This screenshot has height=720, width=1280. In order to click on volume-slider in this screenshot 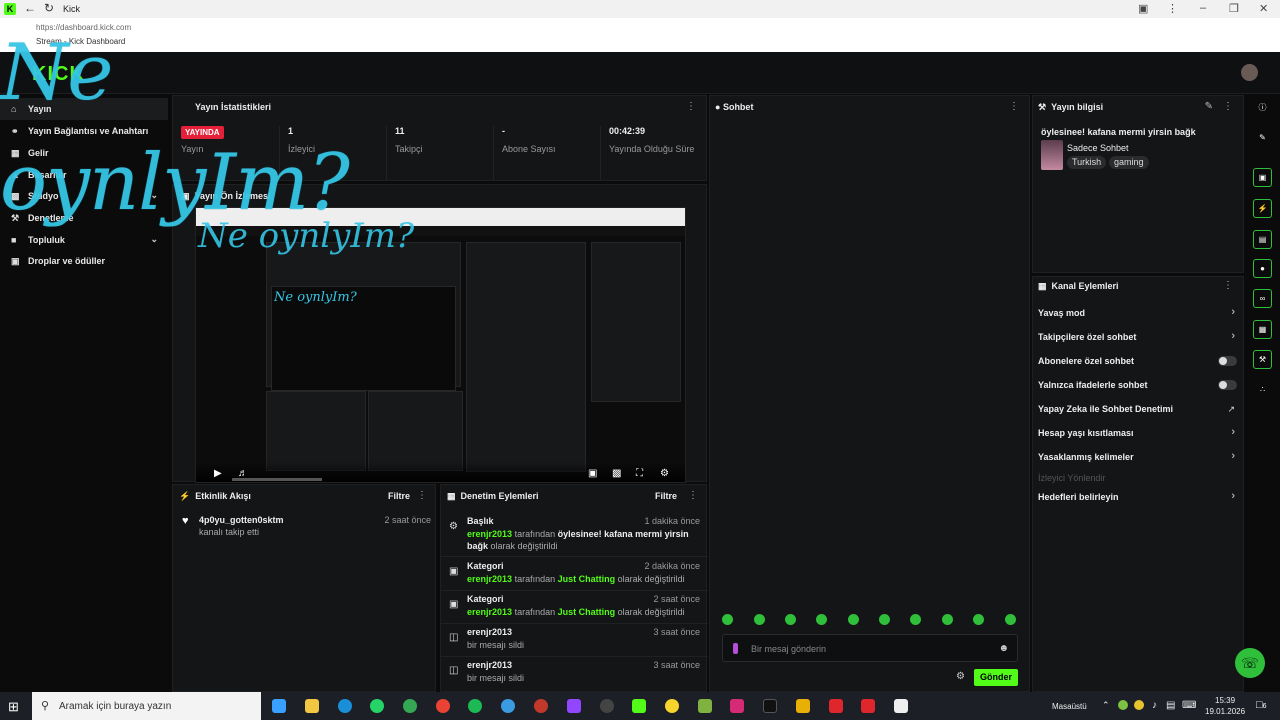, I will do `click(277, 479)`.